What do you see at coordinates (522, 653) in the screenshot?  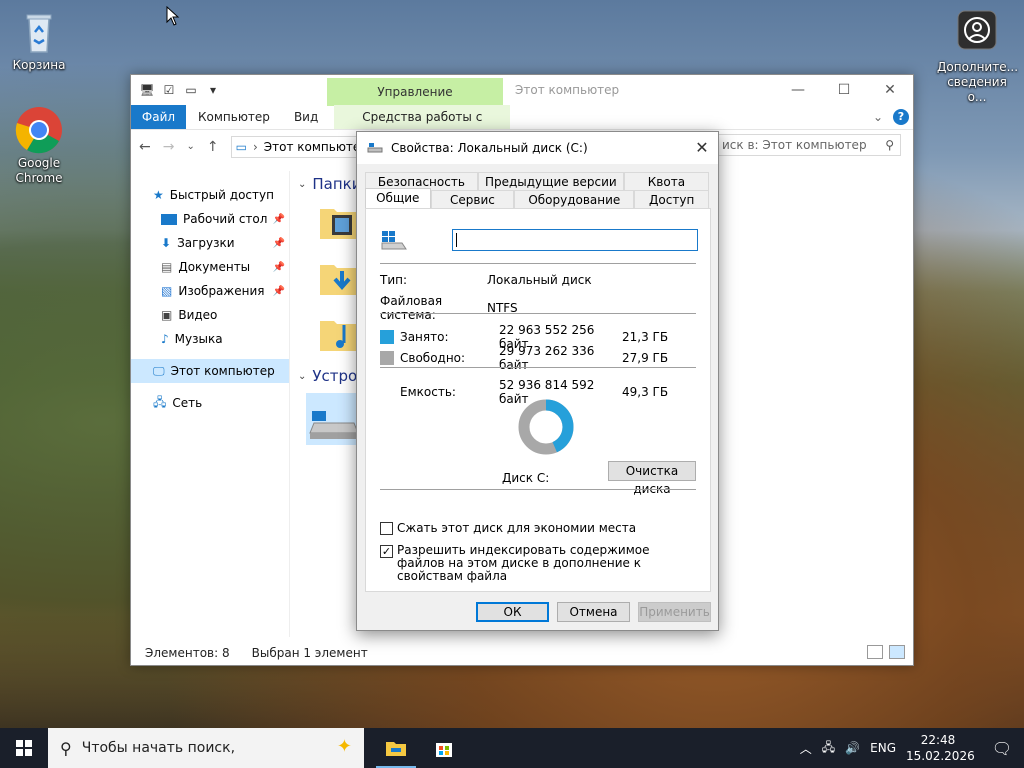 I see `status-bar: Элементов: 8 Выбран 1 элемент` at bounding box center [522, 653].